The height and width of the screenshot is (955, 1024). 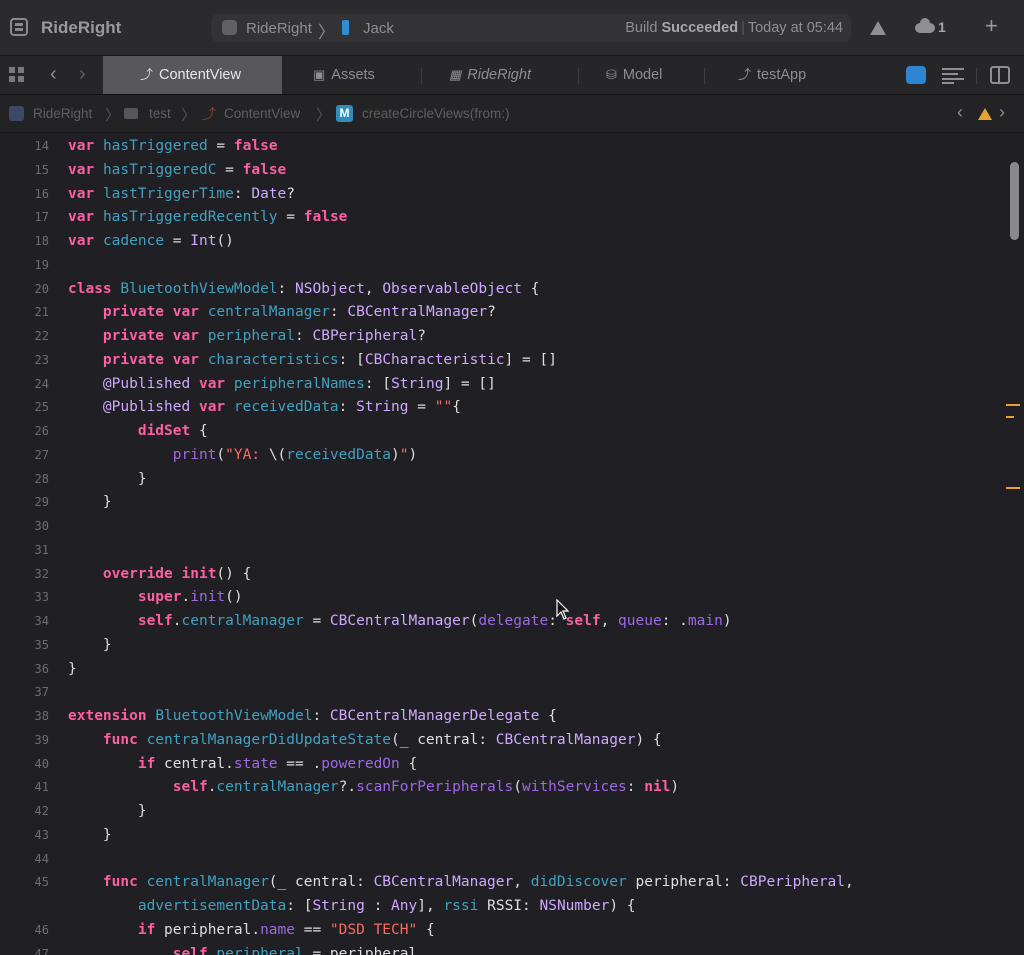 I want to click on code-line: 32 override init() {, so click(x=500, y=575).